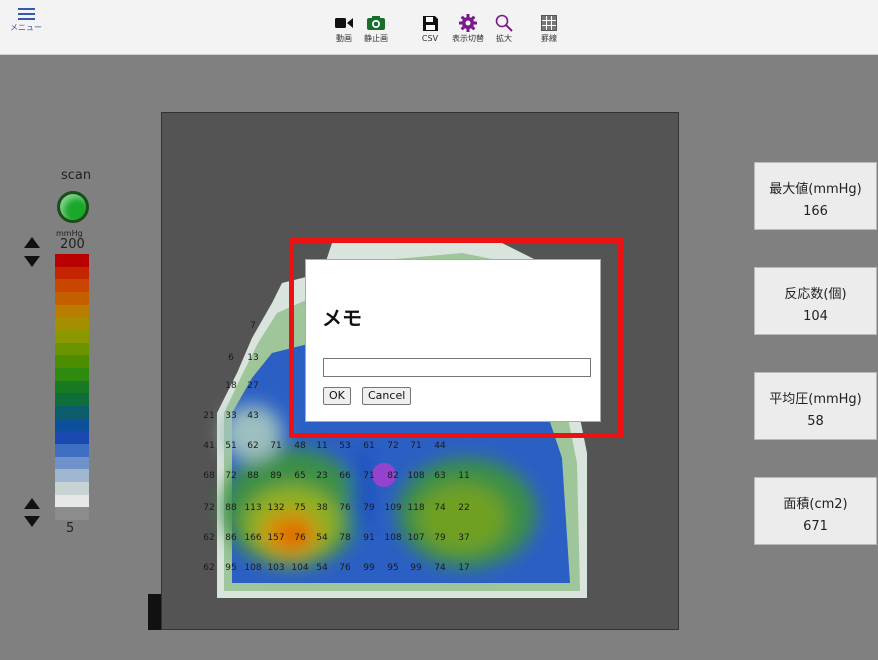 This screenshot has height=660, width=878. Describe the element at coordinates (468, 38) in the screenshot. I see `display-switch-label: 表示切替` at that location.